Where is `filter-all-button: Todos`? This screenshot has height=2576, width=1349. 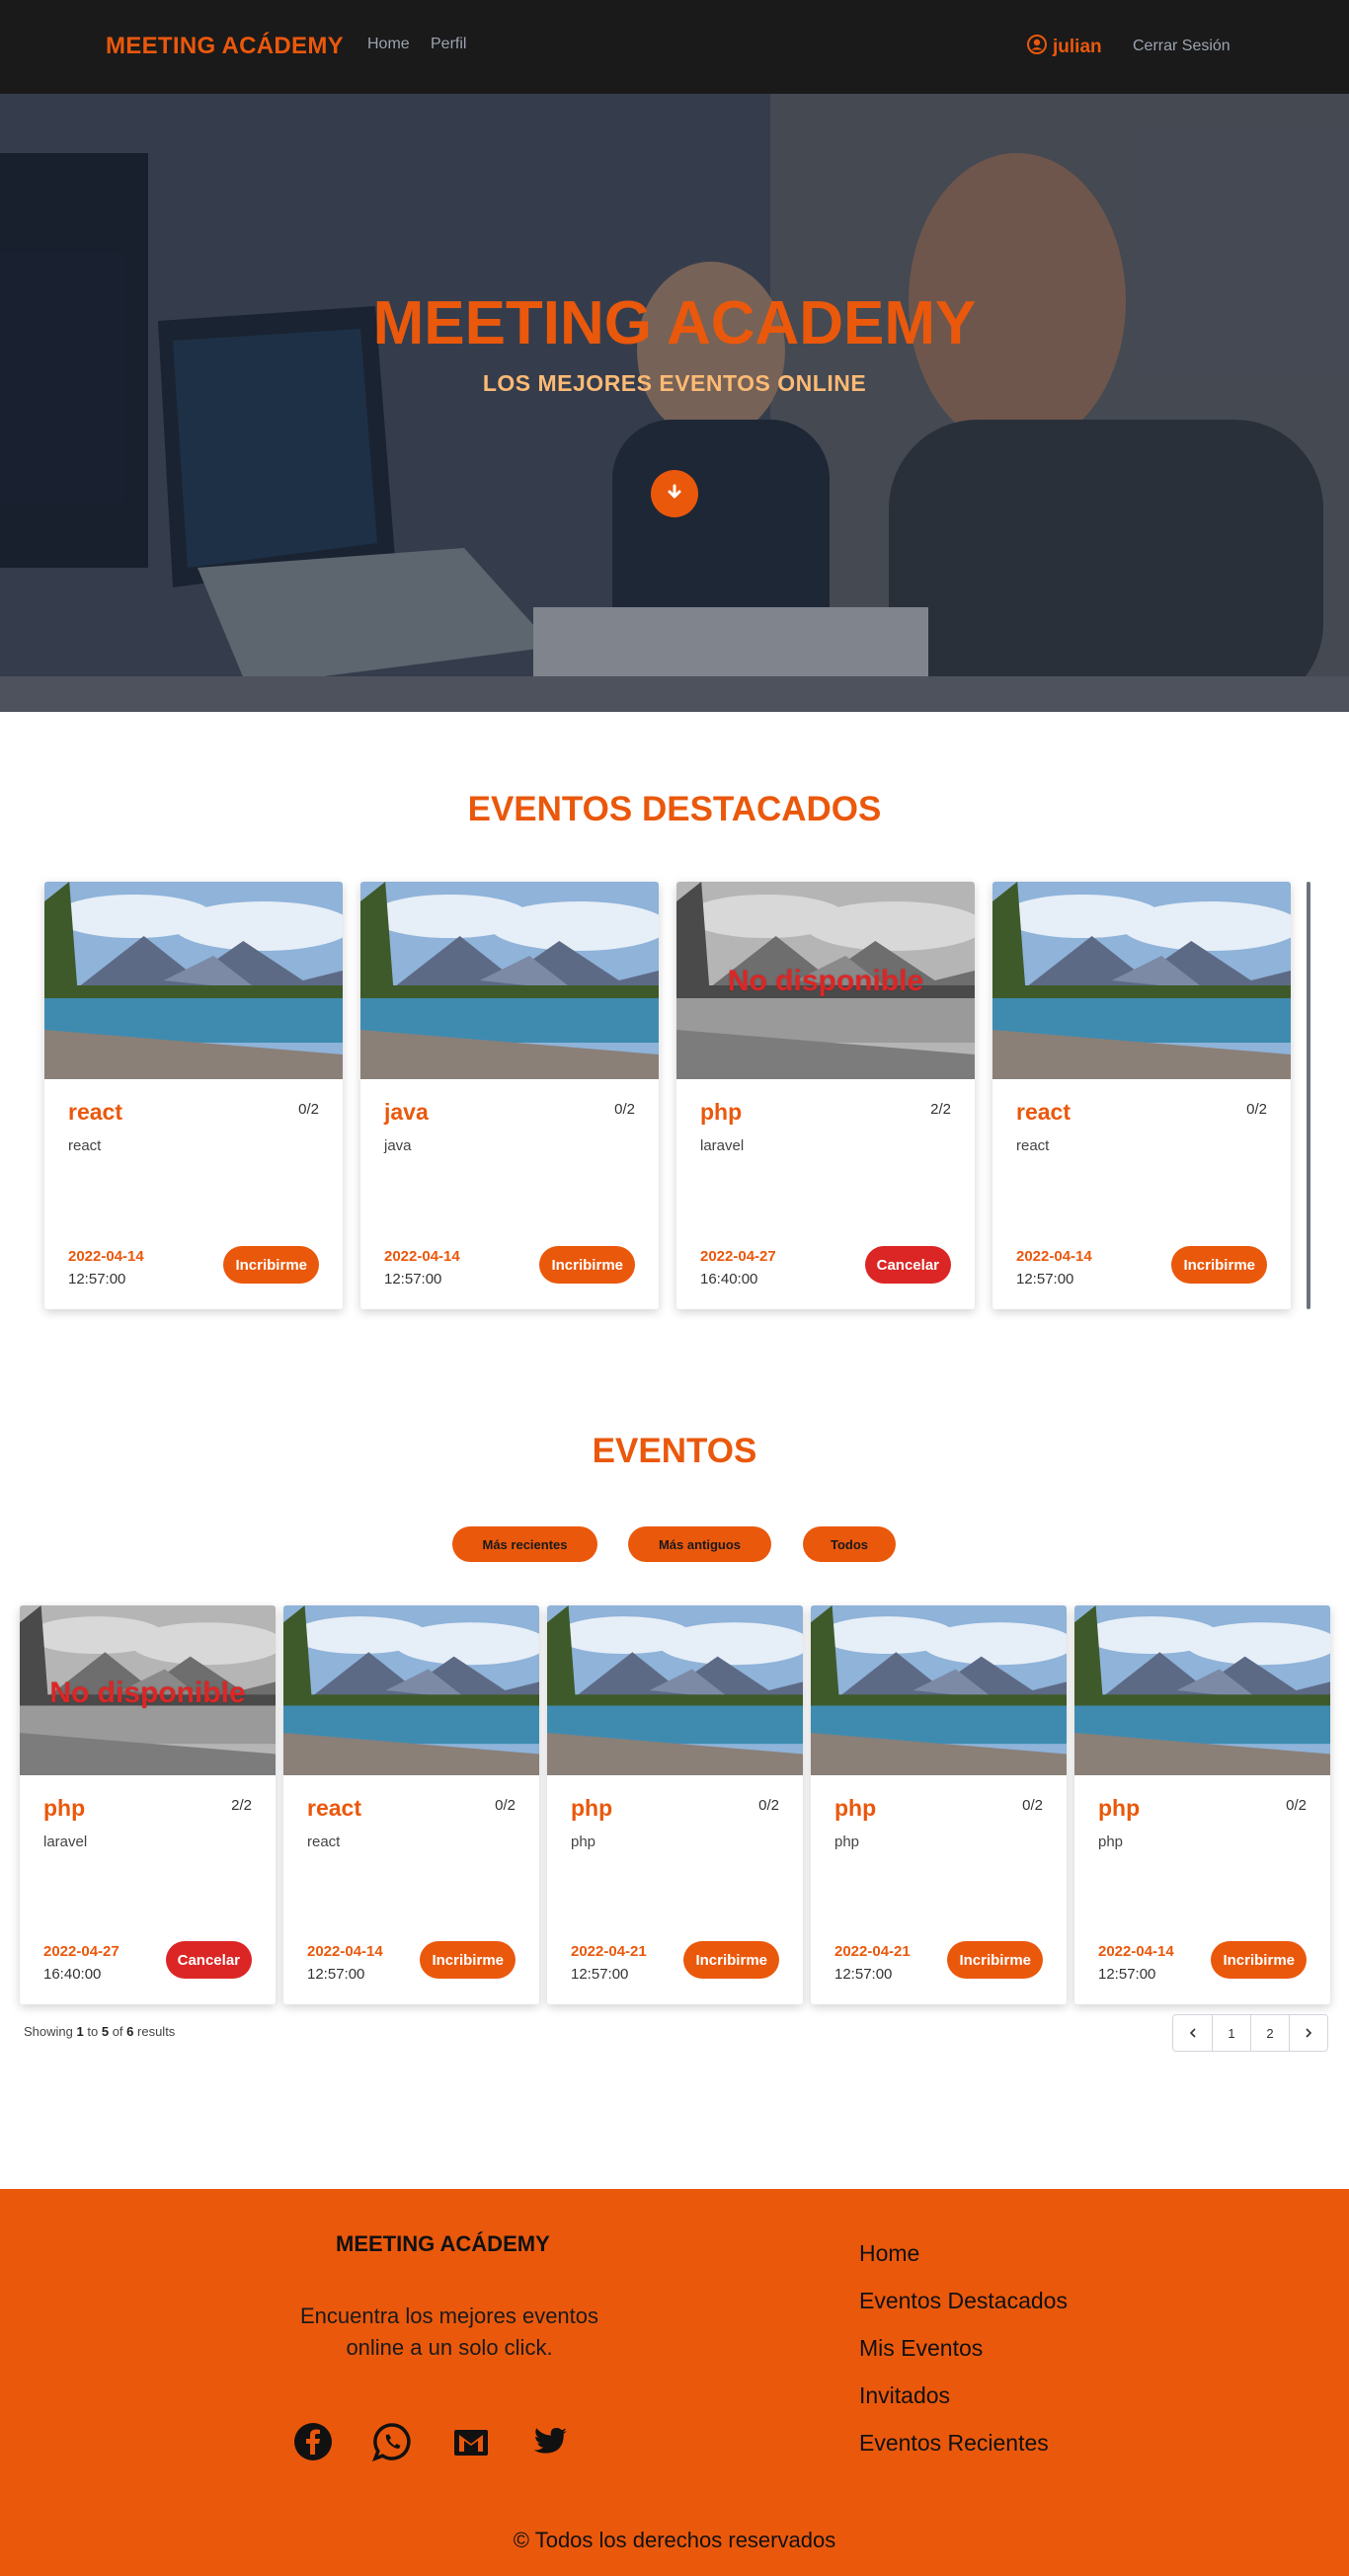
filter-all-button: Todos is located at coordinates (850, 1544).